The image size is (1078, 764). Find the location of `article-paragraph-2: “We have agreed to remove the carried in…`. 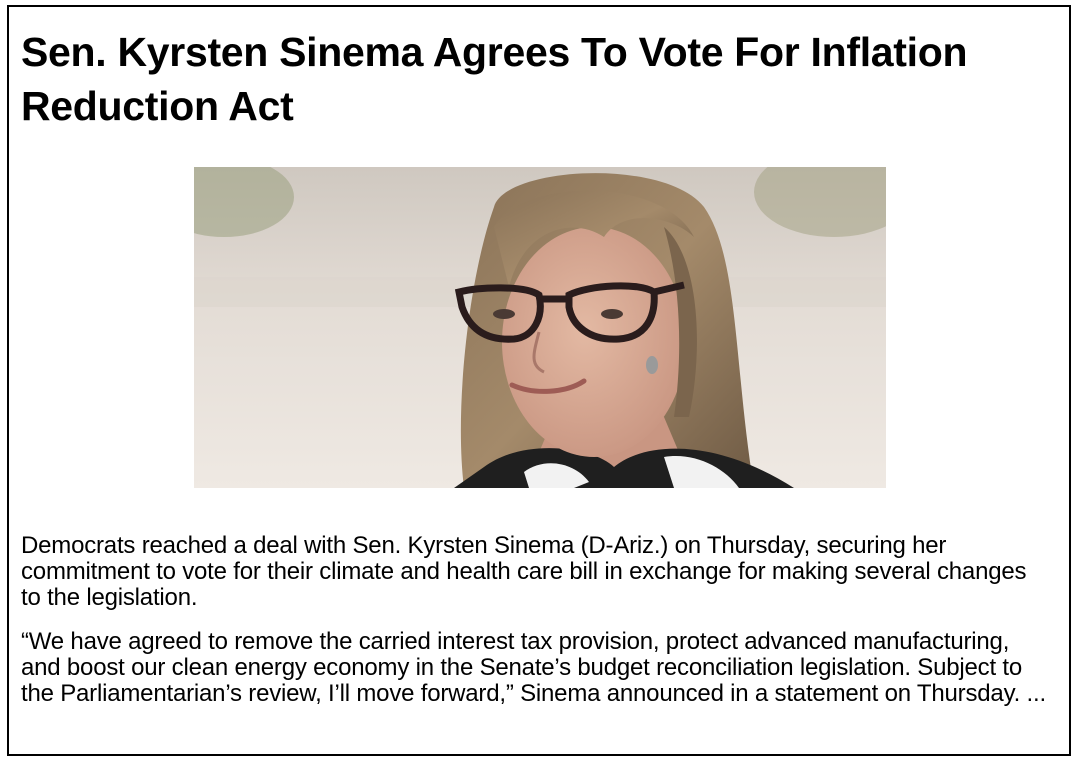

article-paragraph-2: “We have agreed to remove the carried in… is located at coordinates (533, 667).